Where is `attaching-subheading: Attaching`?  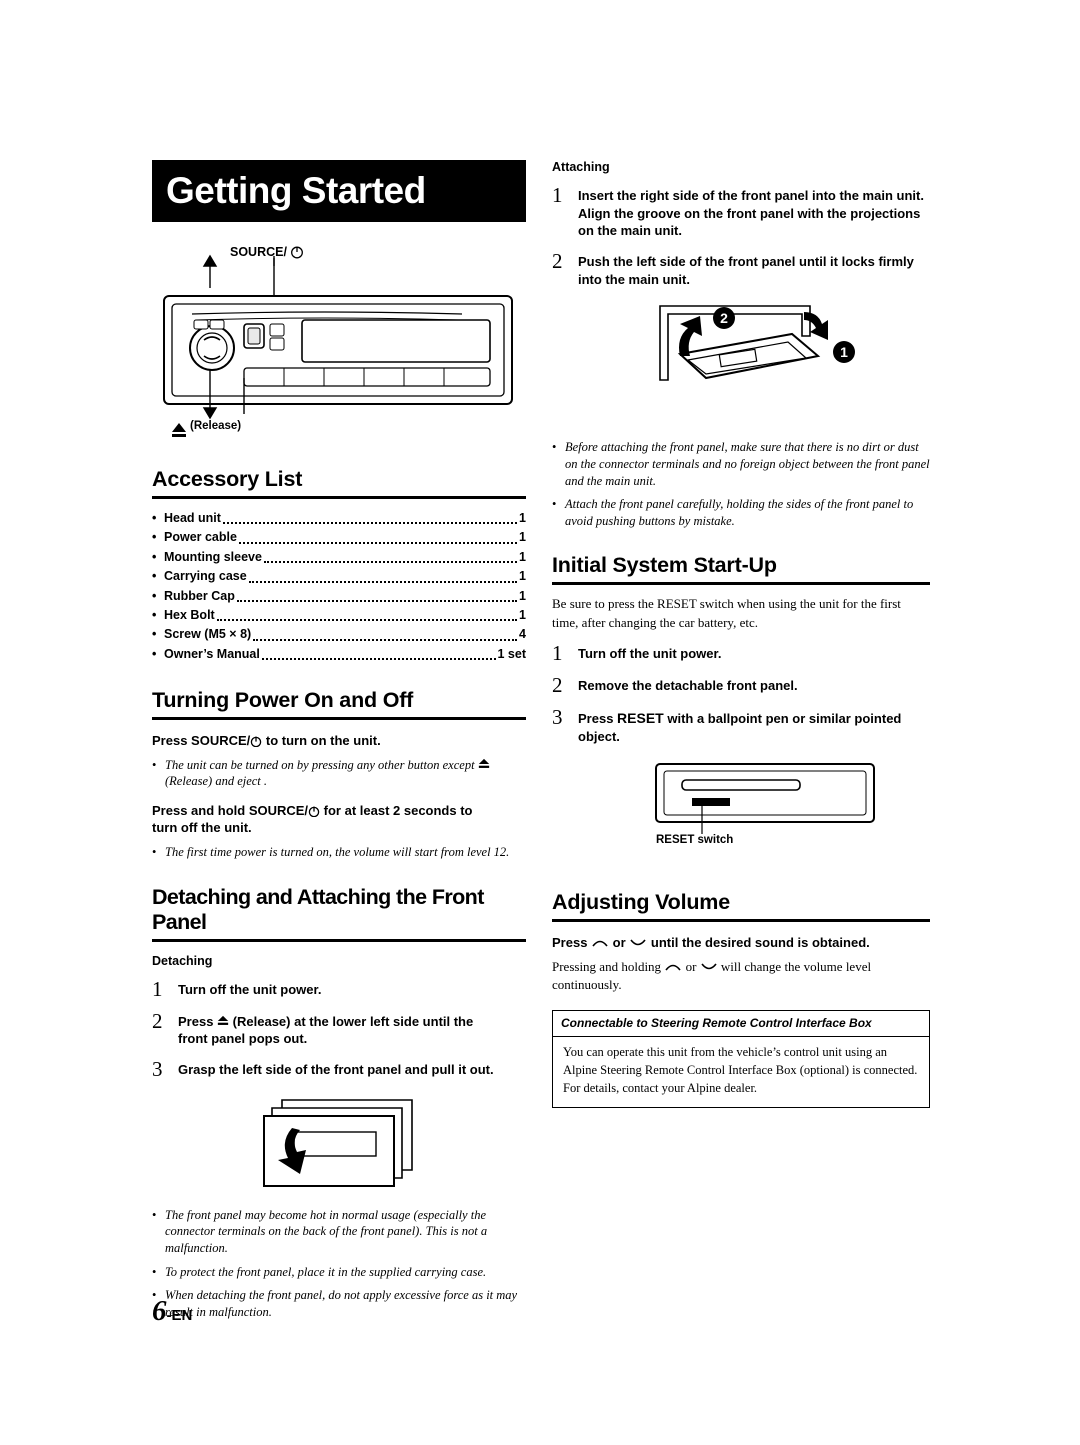 attaching-subheading: Attaching is located at coordinates (581, 167).